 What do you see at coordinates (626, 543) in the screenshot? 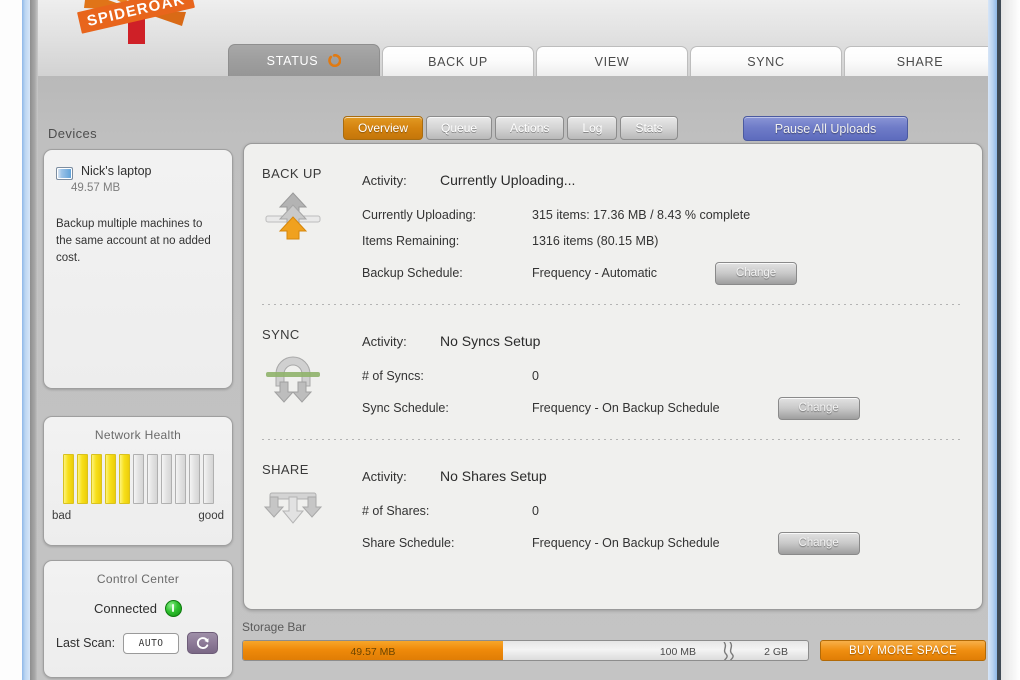
I see `share-schedule-value: Frequency - On Backup Schedule` at bounding box center [626, 543].